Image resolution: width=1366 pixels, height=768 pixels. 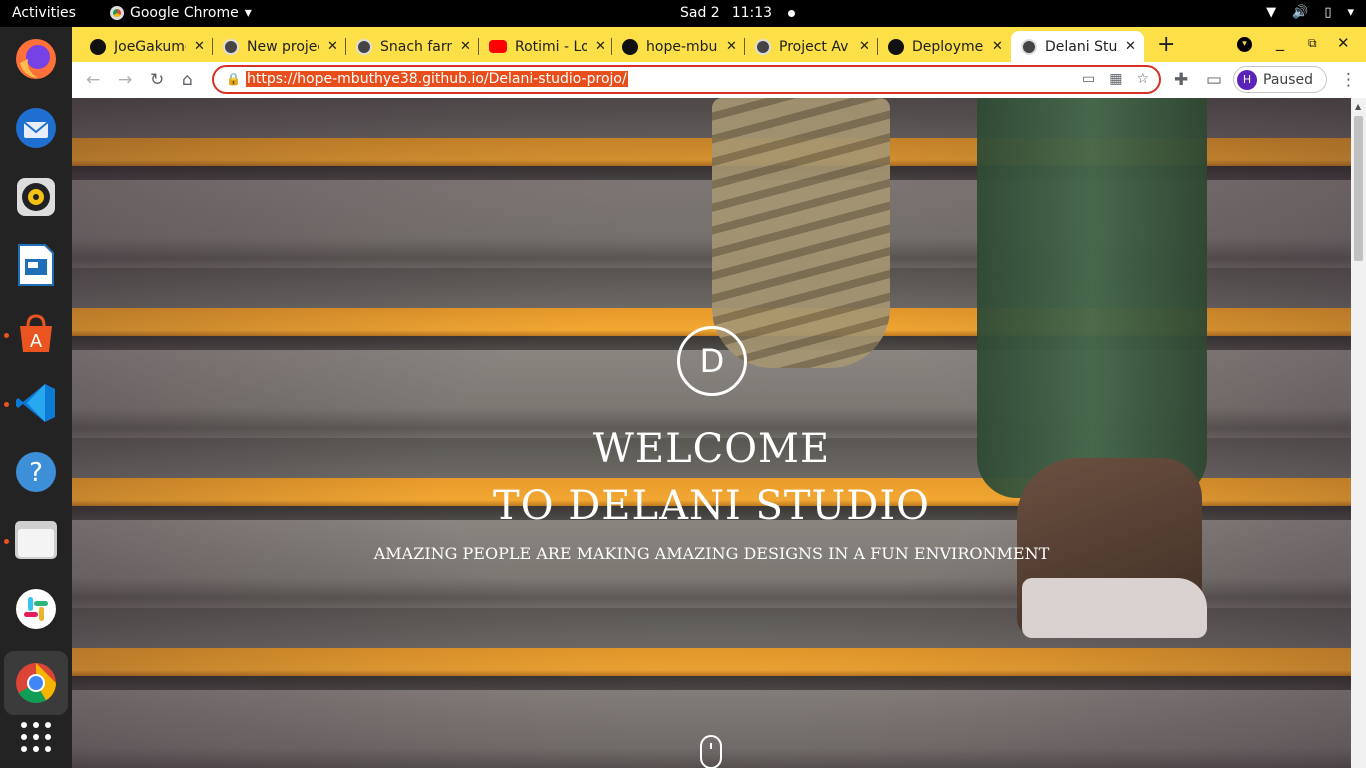 What do you see at coordinates (1081, 46) in the screenshot?
I see `tab-title: Delani Stu` at bounding box center [1081, 46].